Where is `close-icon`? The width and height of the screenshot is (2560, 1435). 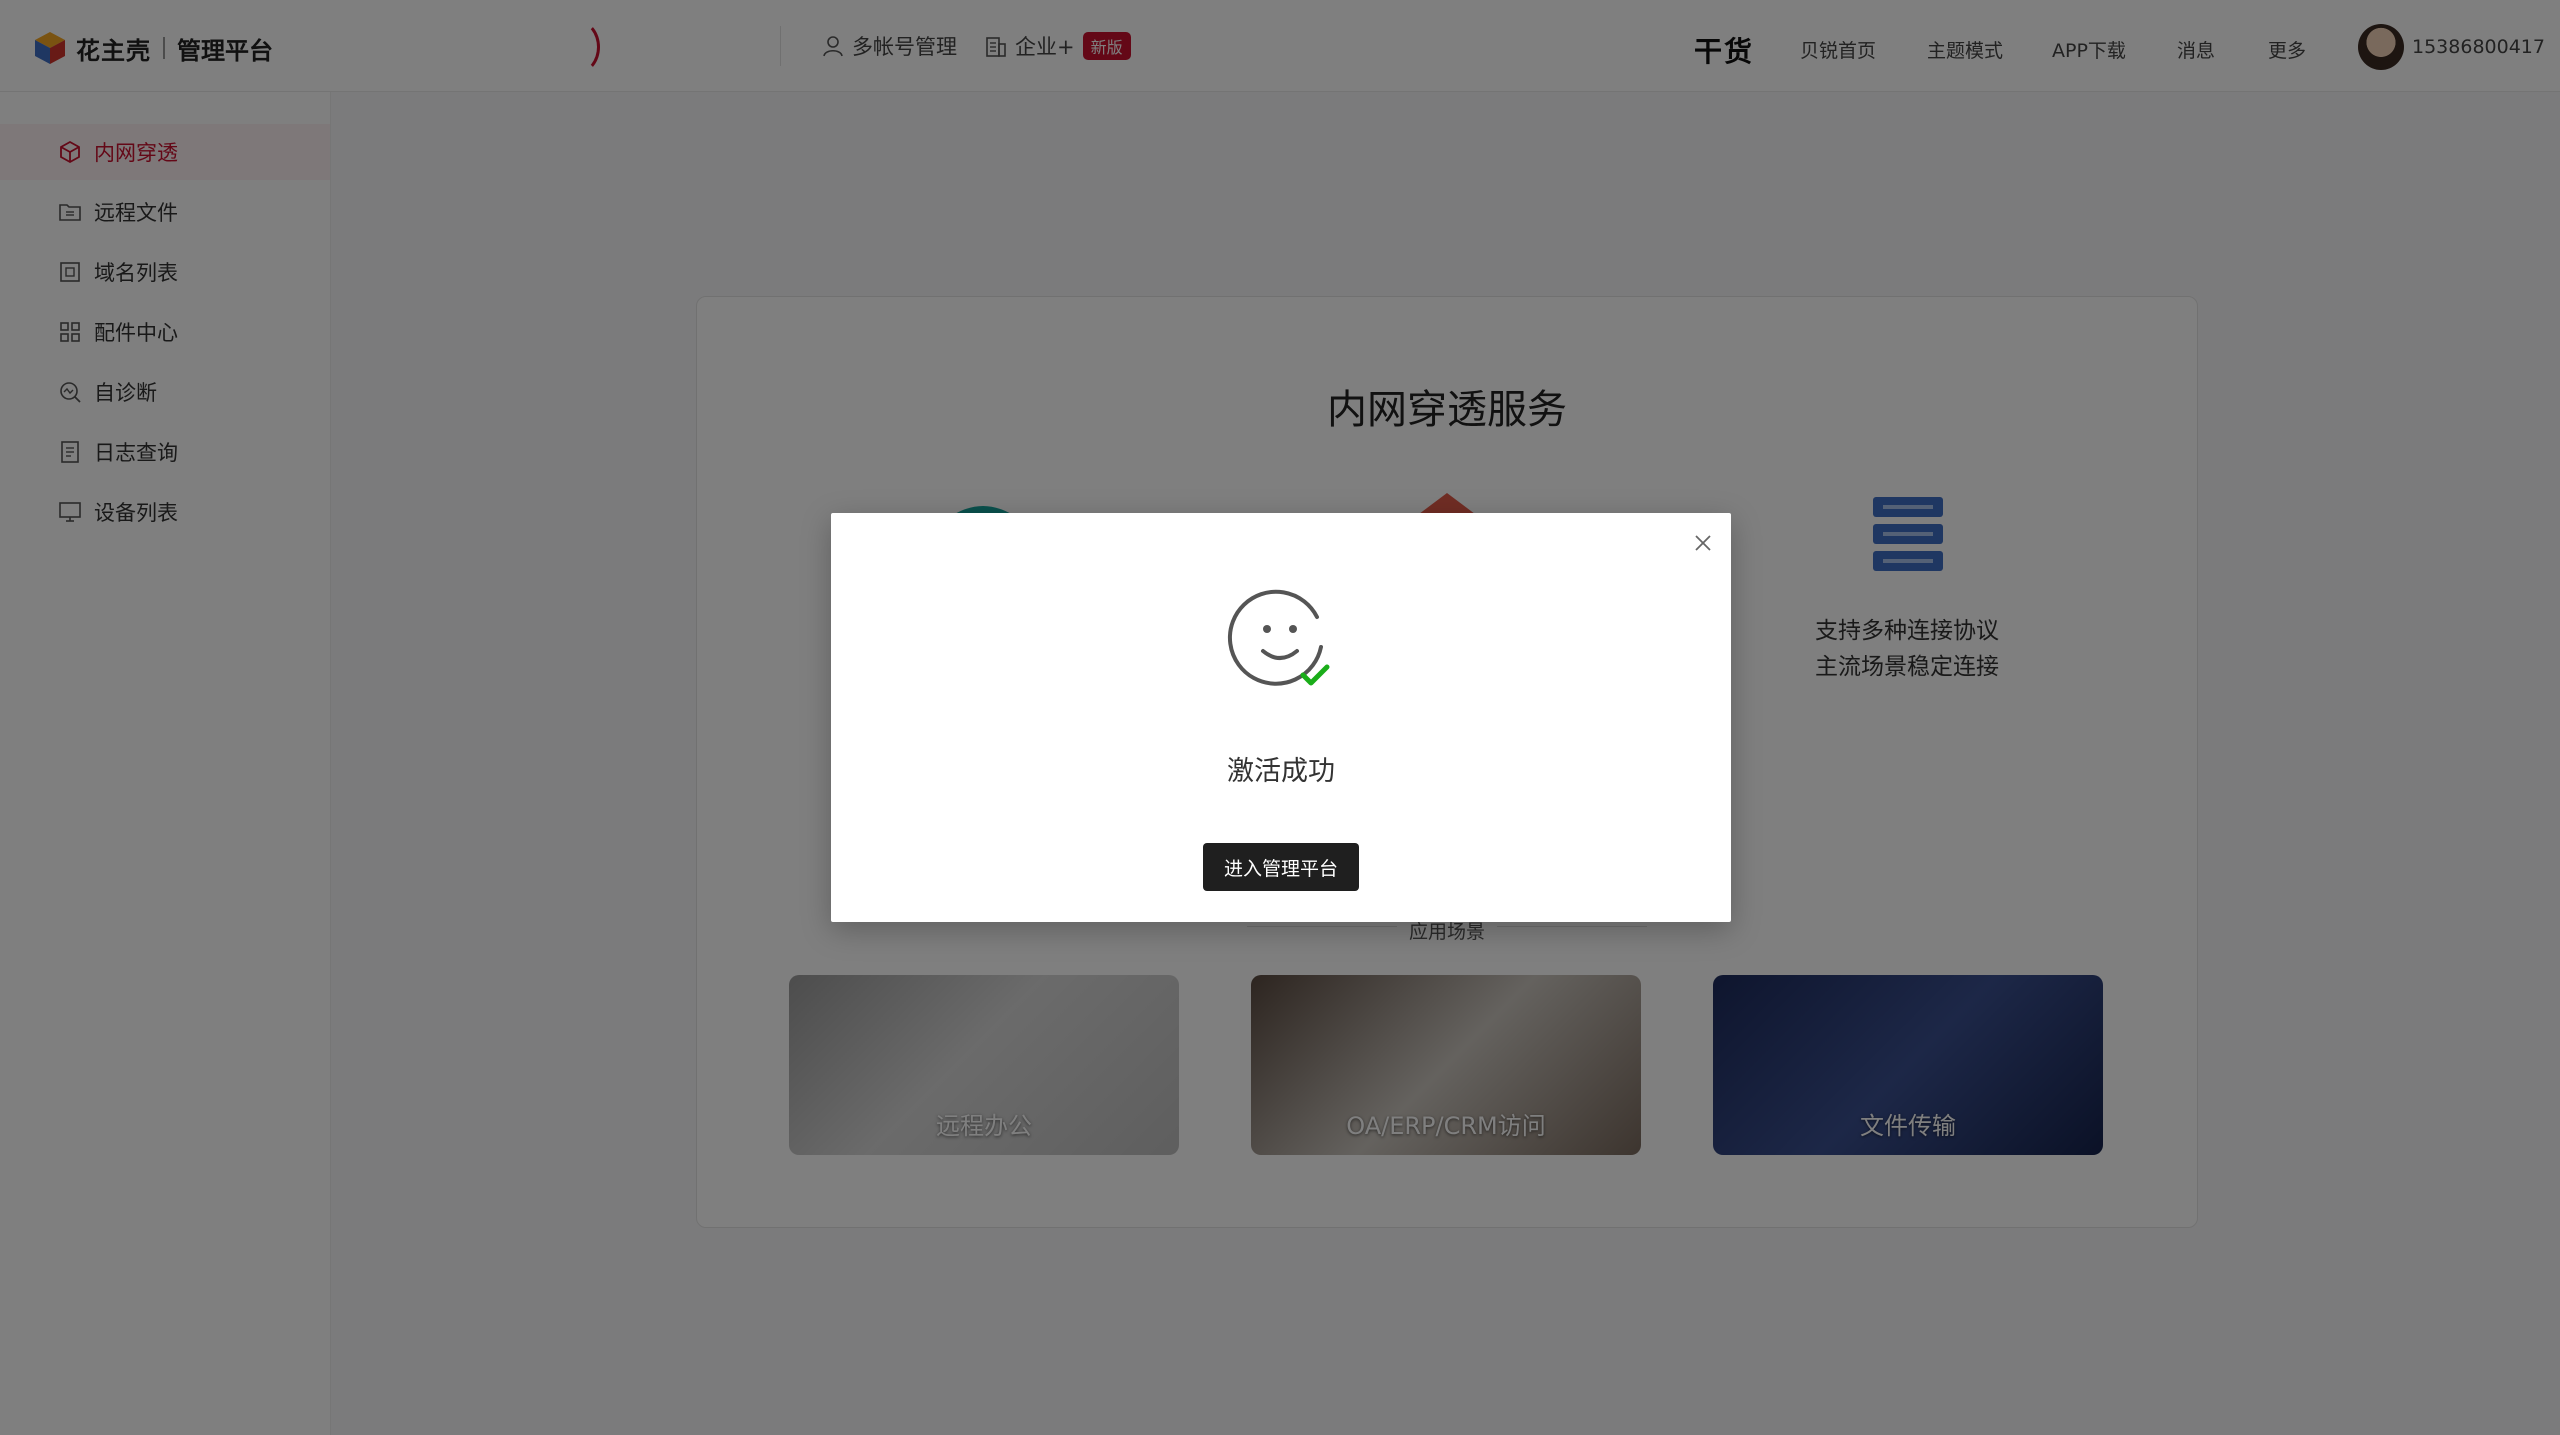 close-icon is located at coordinates (1703, 543).